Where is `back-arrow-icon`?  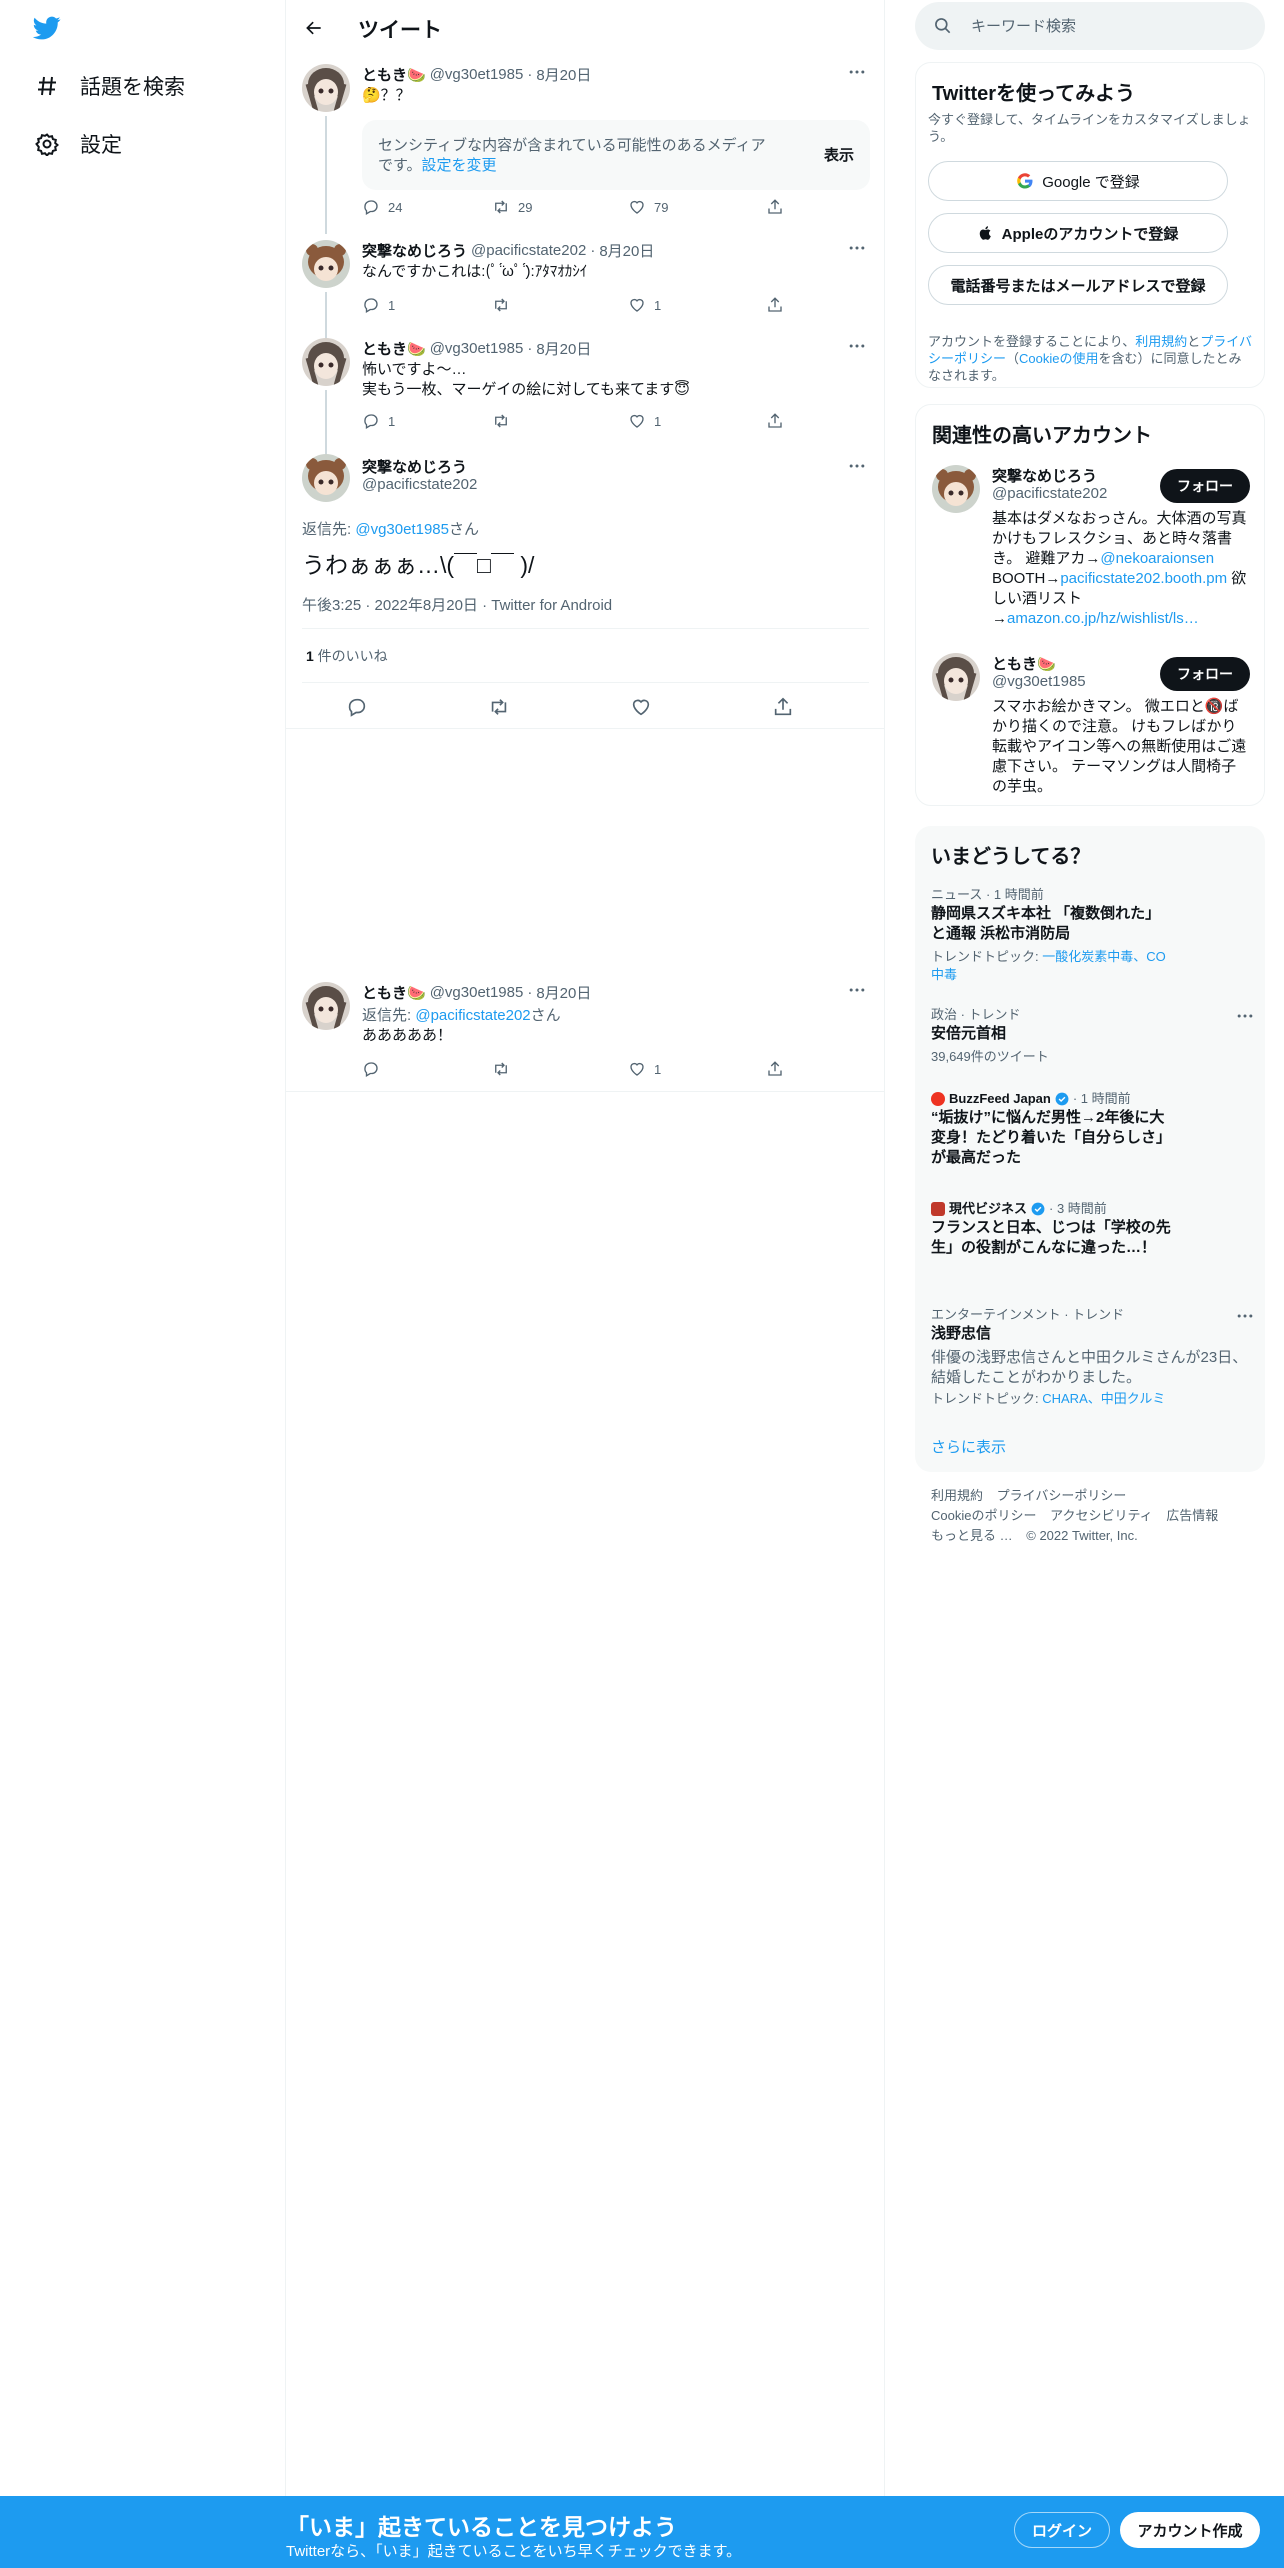 back-arrow-icon is located at coordinates (314, 28).